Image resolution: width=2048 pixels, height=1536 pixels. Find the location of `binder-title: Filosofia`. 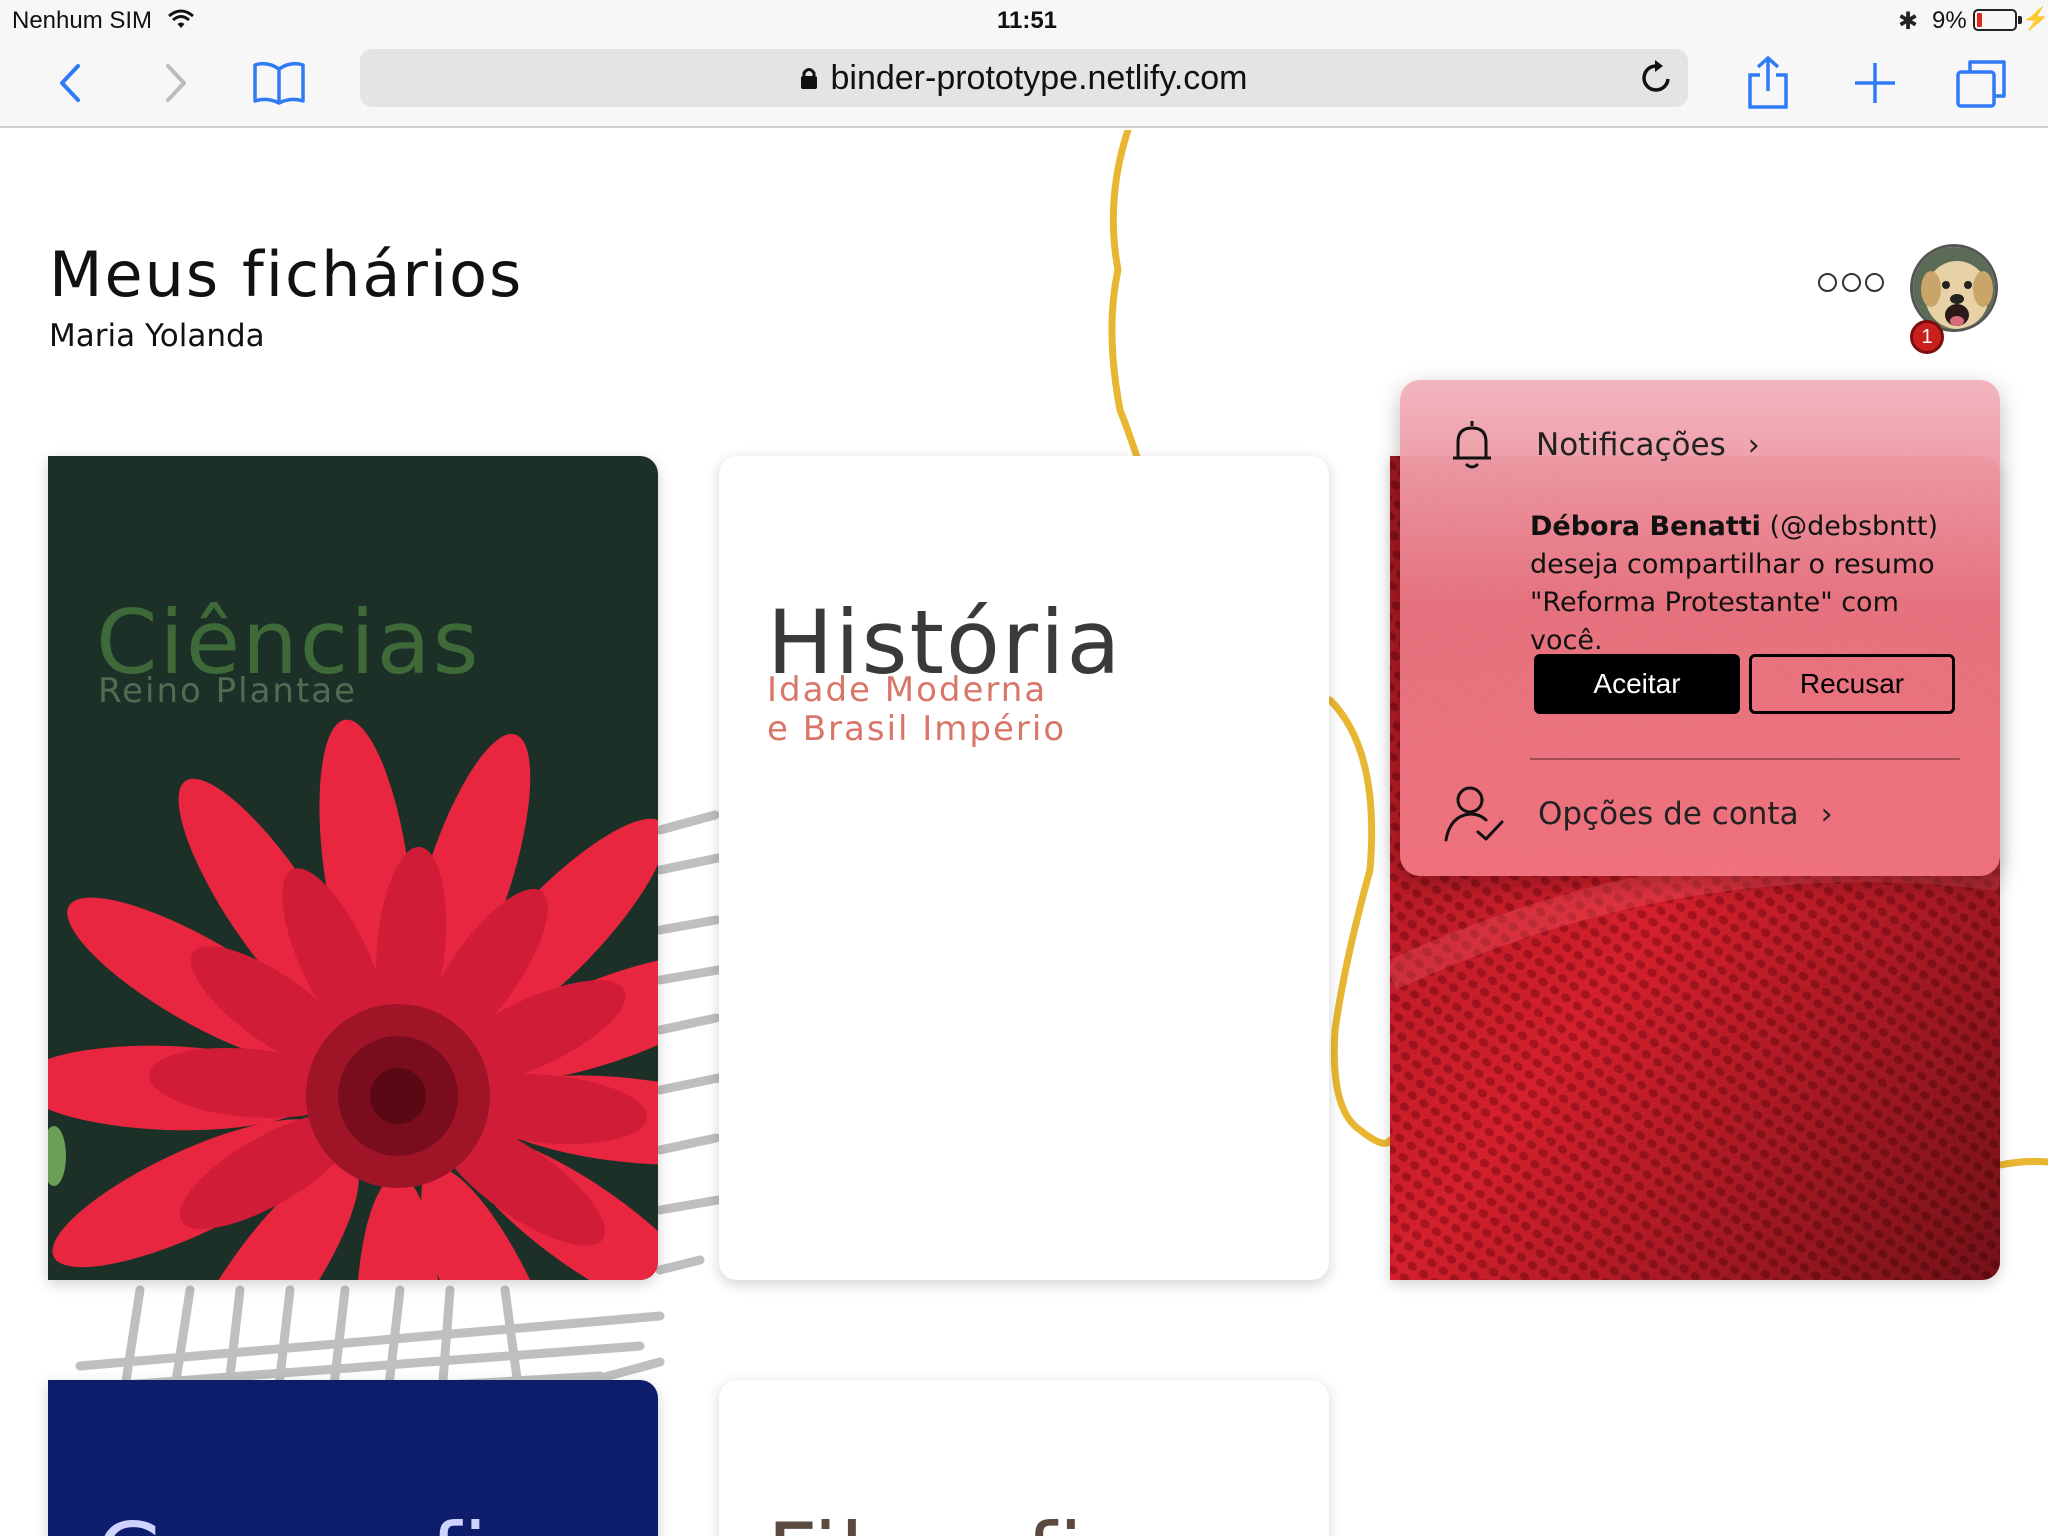

binder-title: Filosofia is located at coordinates (954, 1520).